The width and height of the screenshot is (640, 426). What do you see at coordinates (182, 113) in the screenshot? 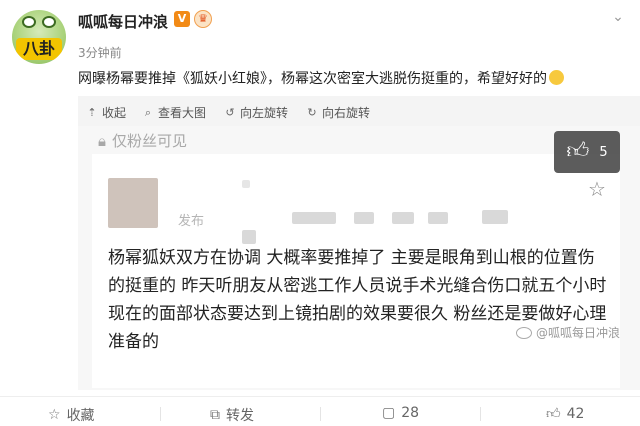
I see `view-large-label: 查看大图` at bounding box center [182, 113].